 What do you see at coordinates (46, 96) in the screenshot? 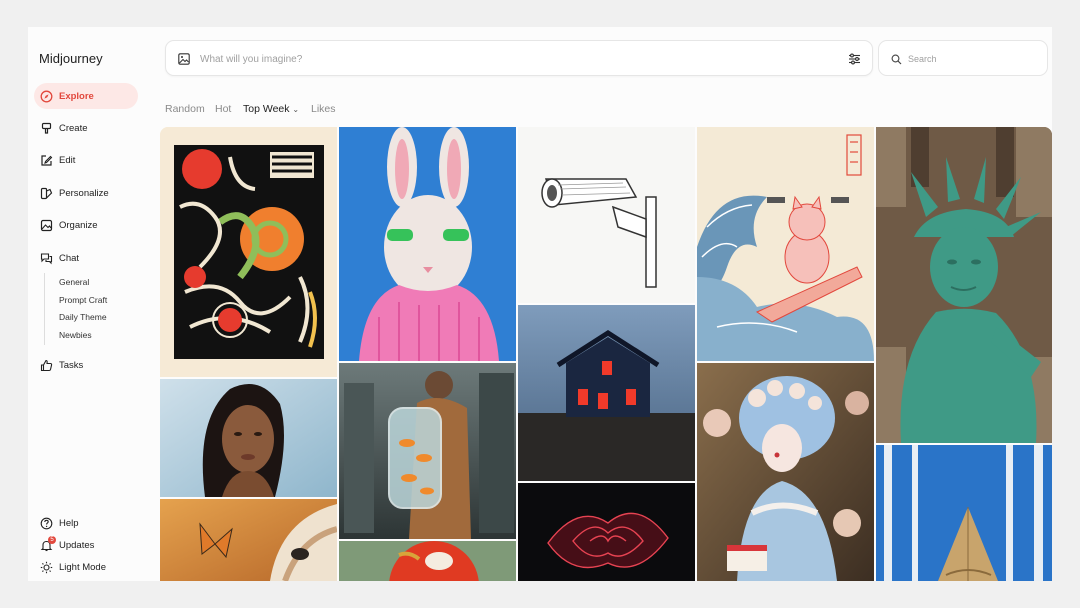
I see `compass-icon` at bounding box center [46, 96].